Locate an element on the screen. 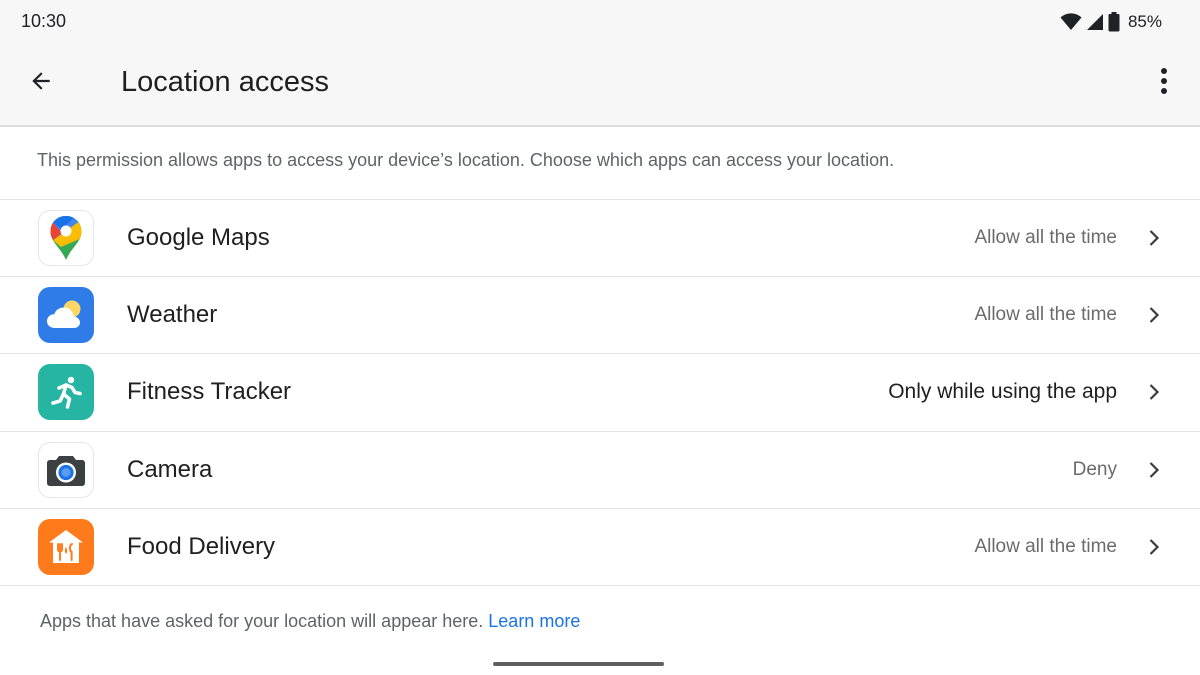  permission-status: Deny is located at coordinates (1094, 469).